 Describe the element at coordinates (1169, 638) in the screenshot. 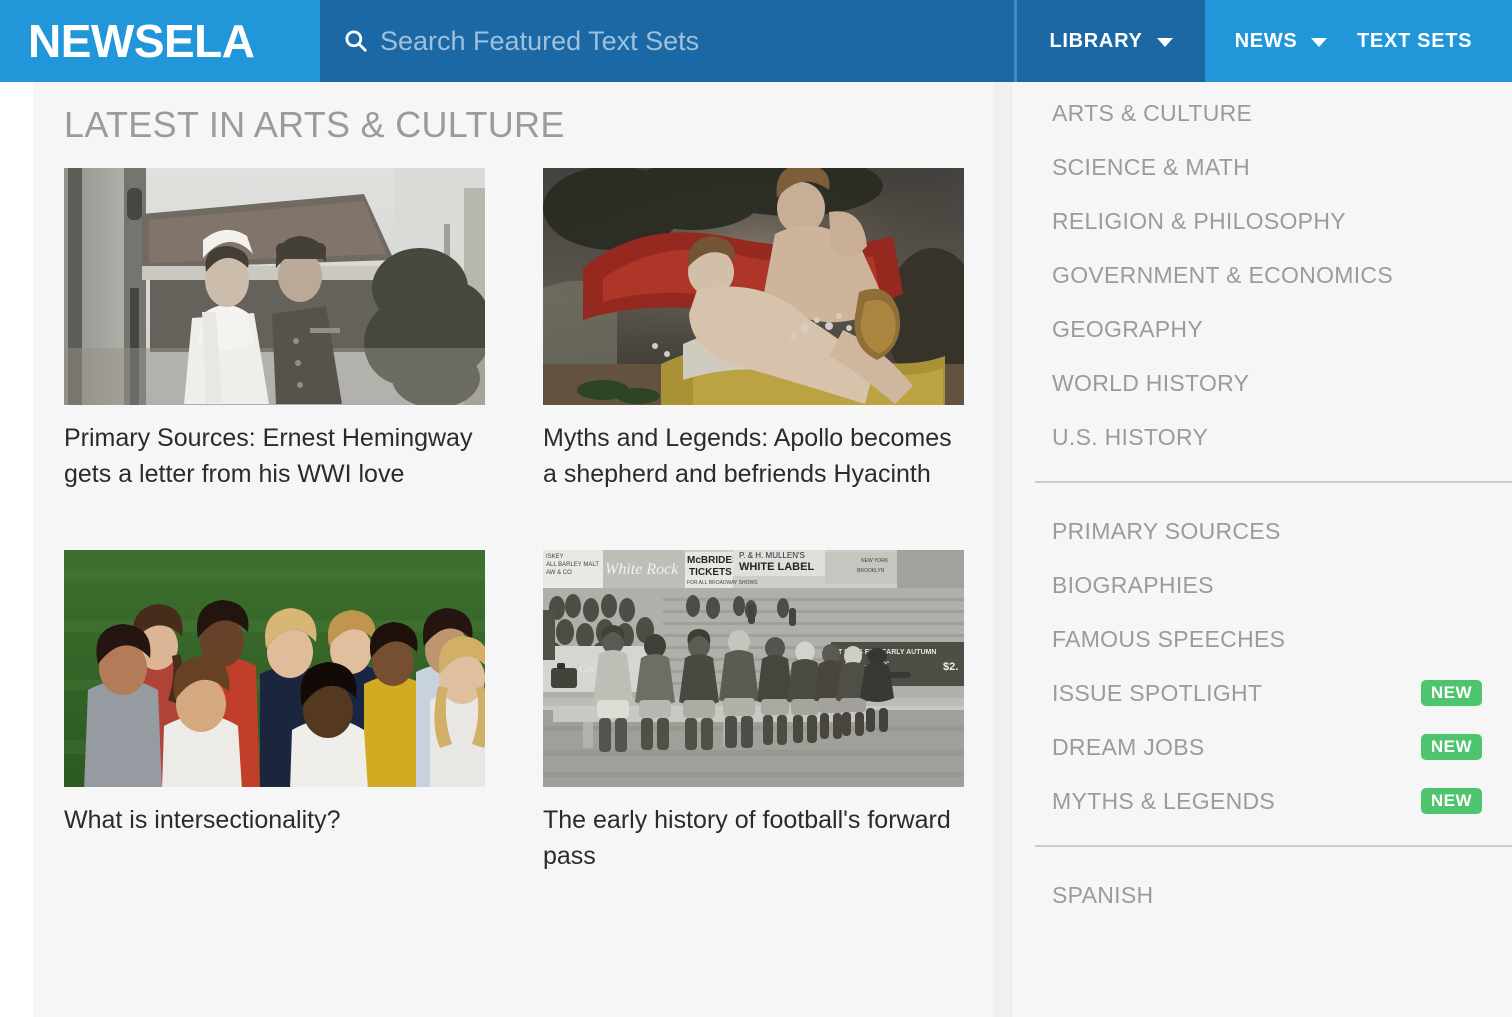

I see `sidebar-item-label: FAMOUS SPEECHES` at that location.